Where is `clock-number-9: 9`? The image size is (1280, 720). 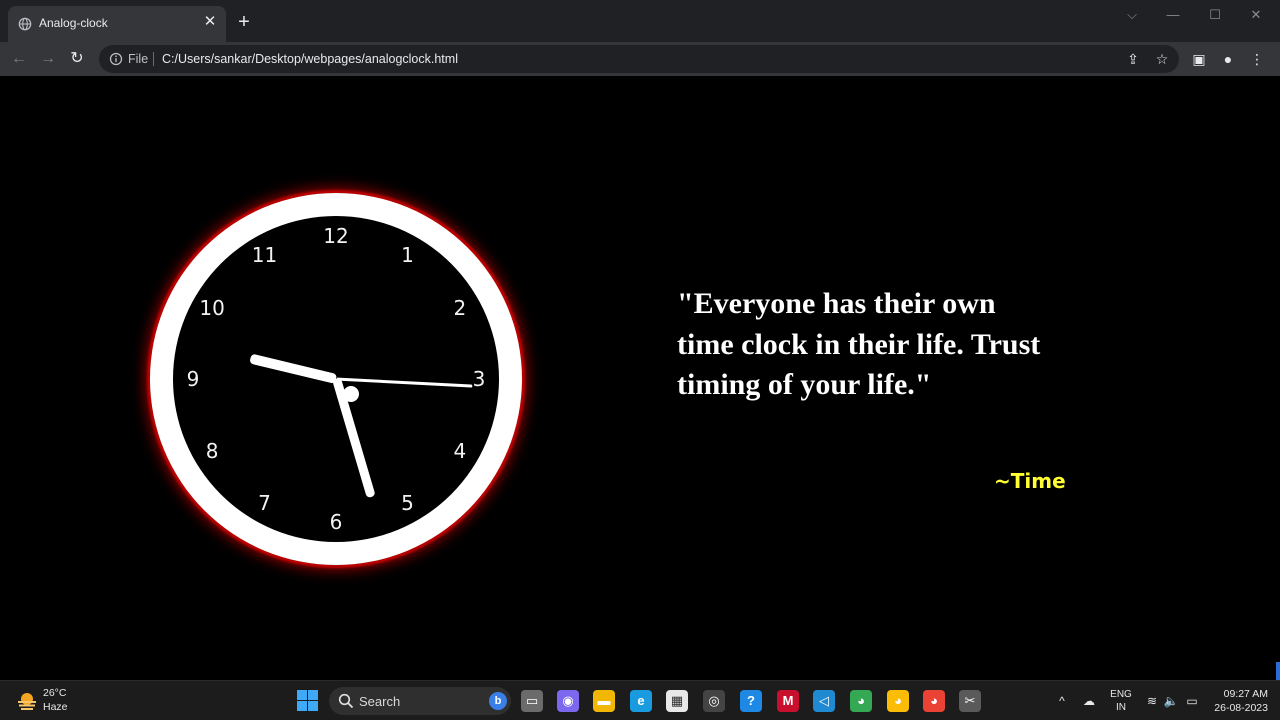
clock-number-9: 9 is located at coordinates (193, 379).